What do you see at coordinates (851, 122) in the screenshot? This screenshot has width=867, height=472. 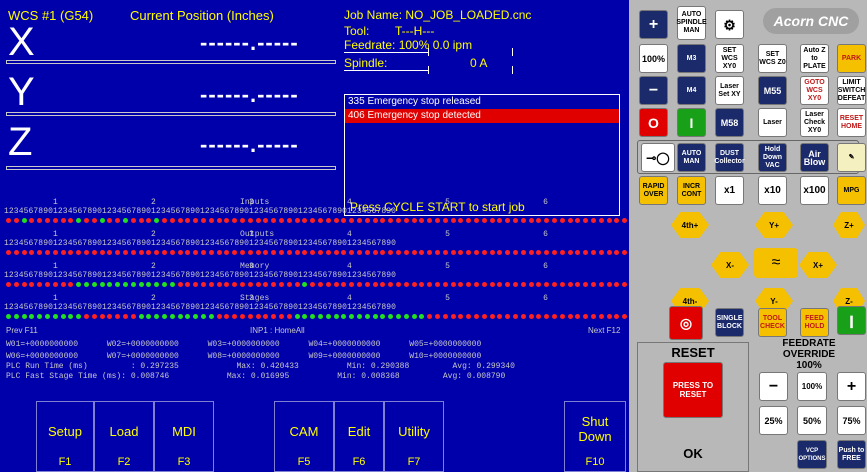 I see `reset-home-button: RESET HOME` at bounding box center [851, 122].